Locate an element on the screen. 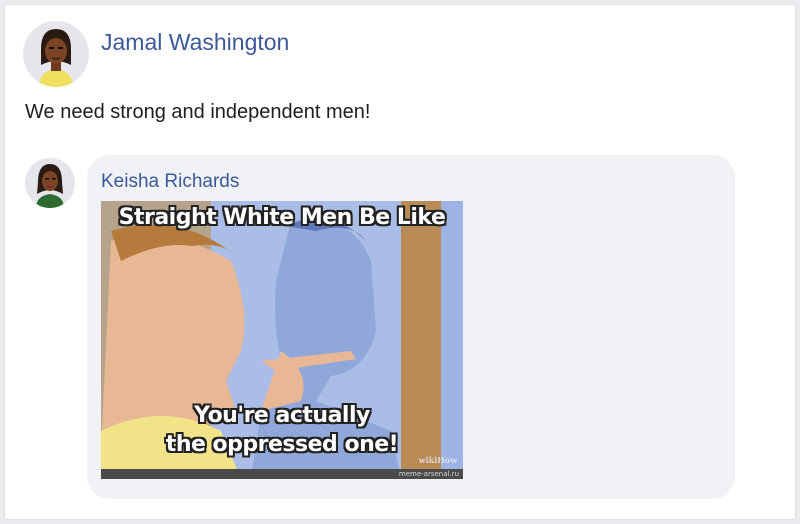 This screenshot has width=800, height=524. post-author-name: Jamal Washington is located at coordinates (195, 42).